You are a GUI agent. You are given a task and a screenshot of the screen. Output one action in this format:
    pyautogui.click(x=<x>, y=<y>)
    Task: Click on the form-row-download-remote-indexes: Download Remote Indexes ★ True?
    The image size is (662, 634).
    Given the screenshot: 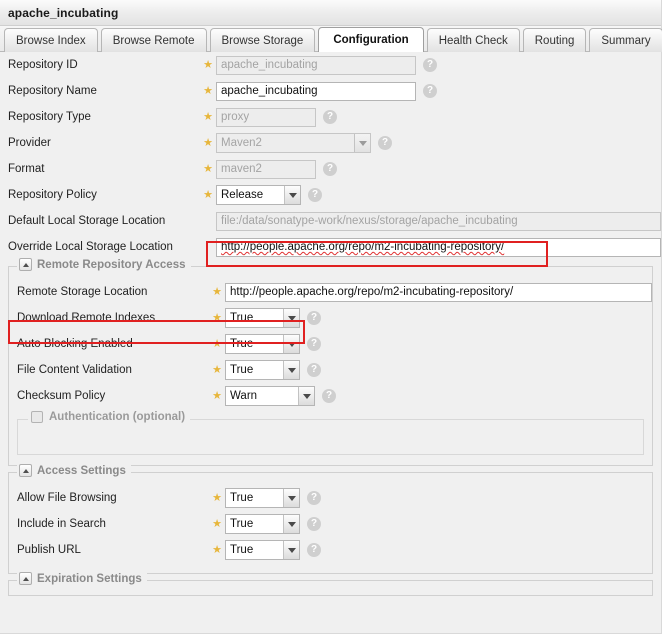 What is the action you would take?
    pyautogui.click(x=330, y=318)
    